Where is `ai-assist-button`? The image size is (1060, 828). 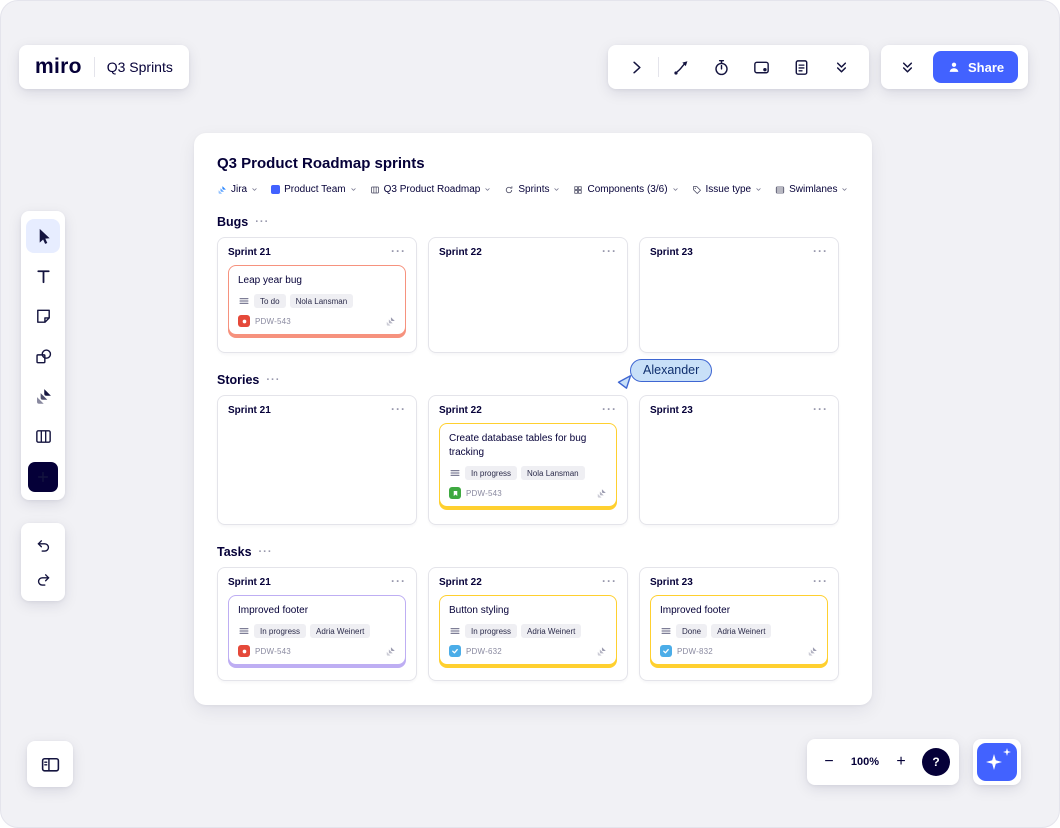
ai-assist-button is located at coordinates (997, 762).